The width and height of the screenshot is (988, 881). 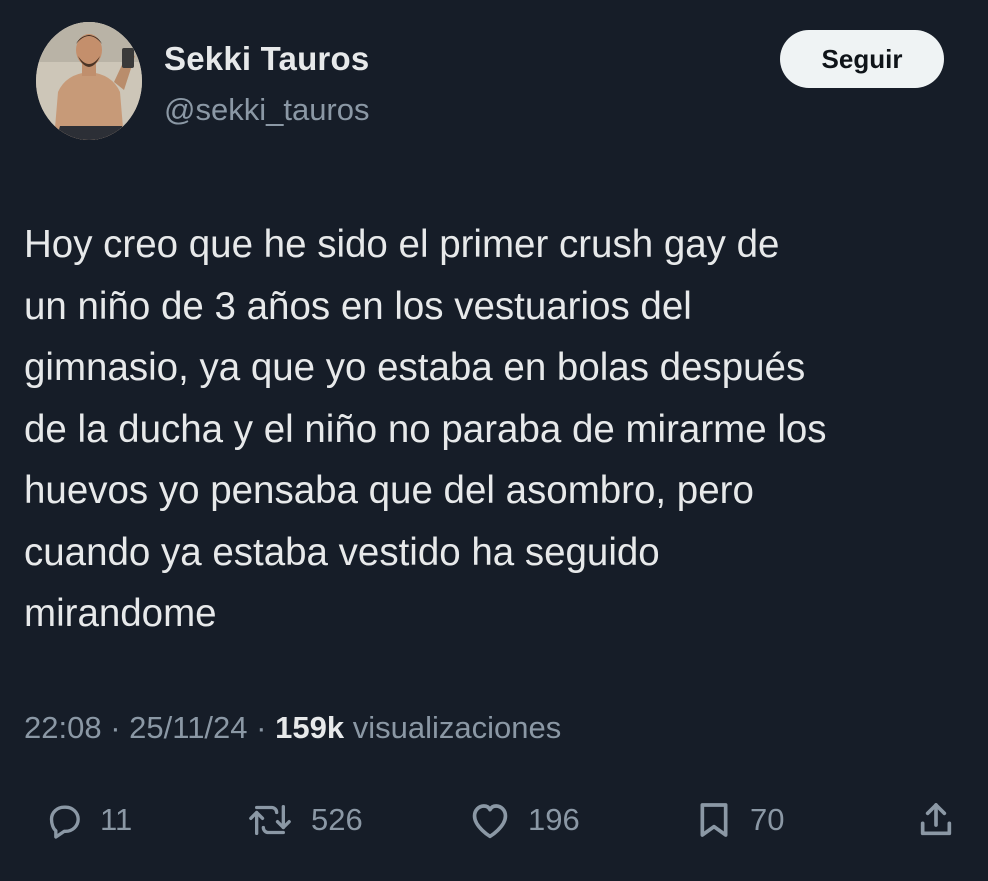 What do you see at coordinates (739, 820) in the screenshot?
I see `bookmark-button: 70` at bounding box center [739, 820].